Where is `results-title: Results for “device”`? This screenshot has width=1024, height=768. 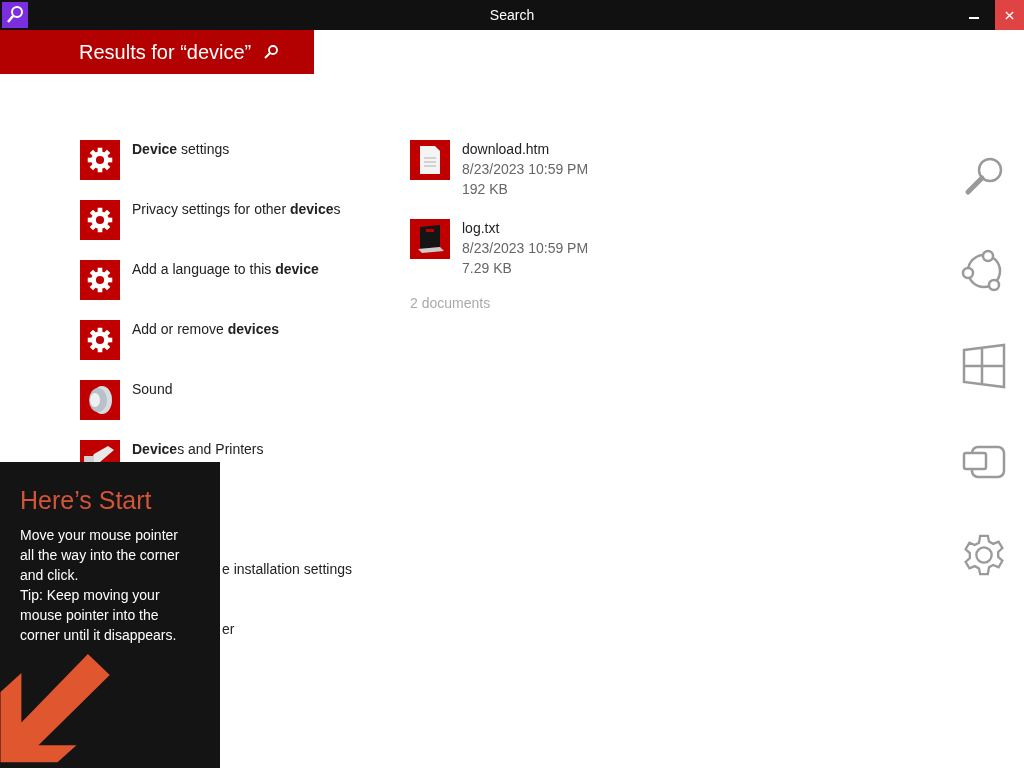
results-title: Results for “device” is located at coordinates (165, 52).